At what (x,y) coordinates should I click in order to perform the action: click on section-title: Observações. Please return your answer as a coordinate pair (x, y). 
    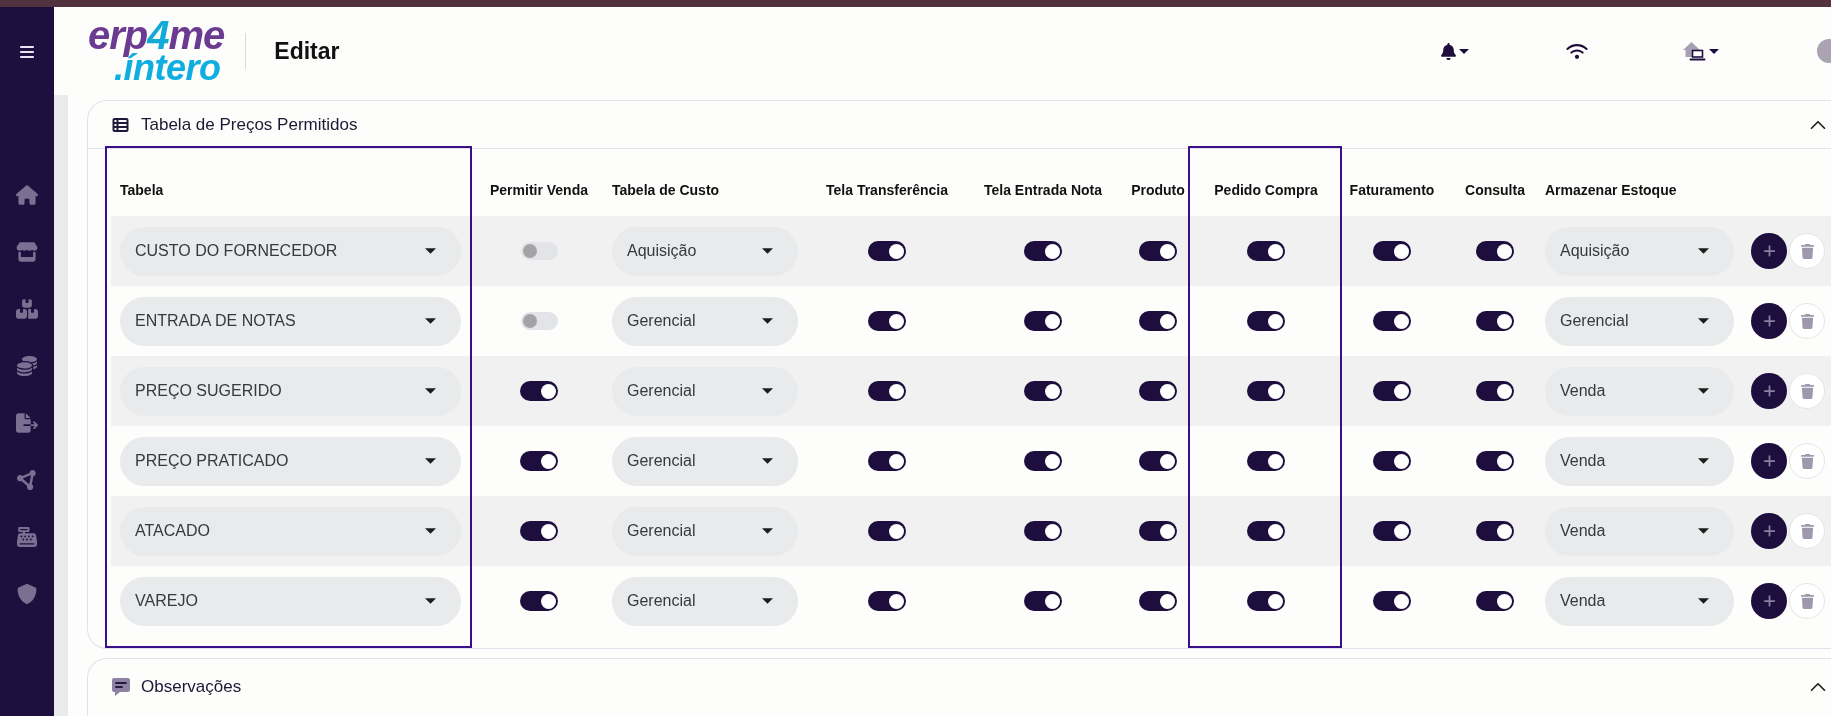
    Looking at the image, I should click on (191, 687).